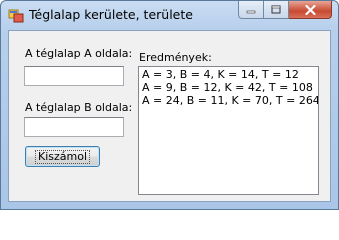 The width and height of the screenshot is (339, 240). What do you see at coordinates (228, 74) in the screenshot?
I see `list-item: A = 3, B = 4, K = 14, T = 12` at bounding box center [228, 74].